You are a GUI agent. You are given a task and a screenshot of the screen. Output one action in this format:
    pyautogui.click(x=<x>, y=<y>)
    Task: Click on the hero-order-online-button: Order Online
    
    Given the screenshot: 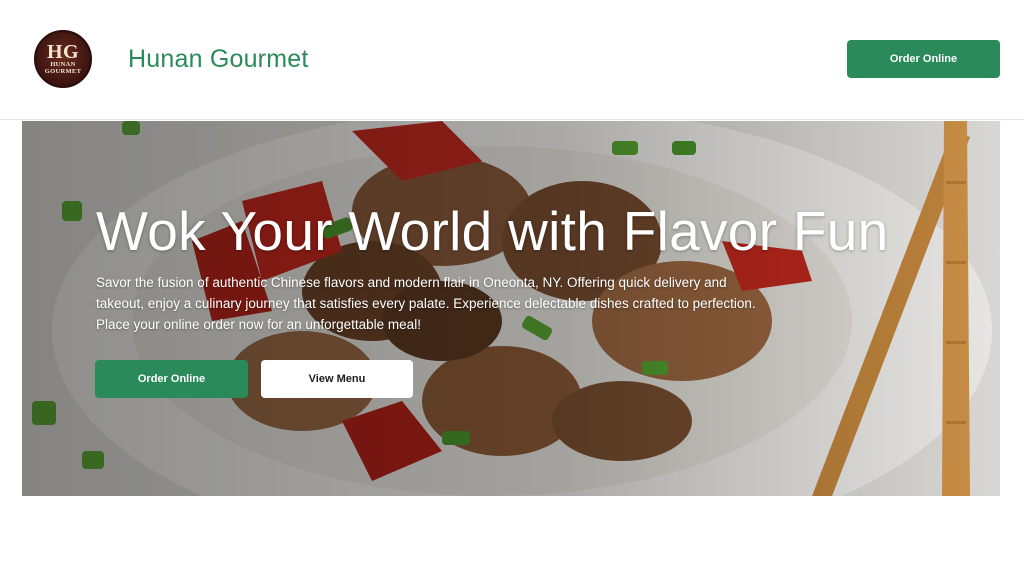 What is the action you would take?
    pyautogui.click(x=171, y=379)
    